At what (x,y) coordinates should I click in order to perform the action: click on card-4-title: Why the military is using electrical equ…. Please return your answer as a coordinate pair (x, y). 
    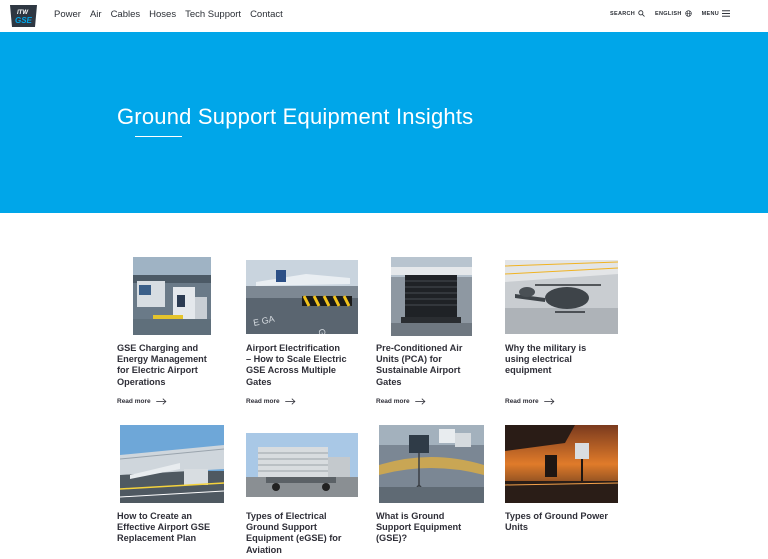
    Looking at the image, I should click on (564, 360).